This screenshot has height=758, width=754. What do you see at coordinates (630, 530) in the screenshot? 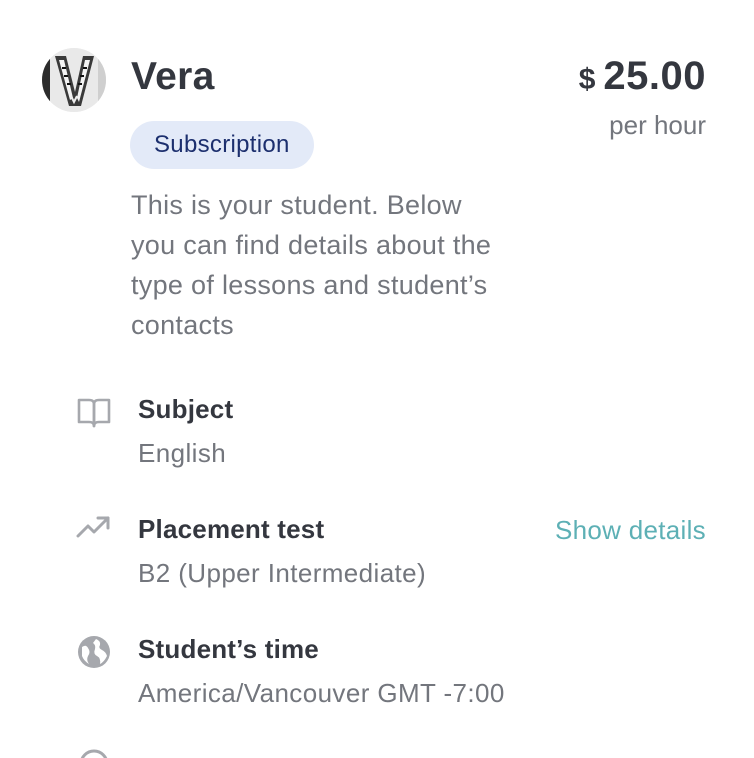
I see `show-details-link: Show details` at bounding box center [630, 530].